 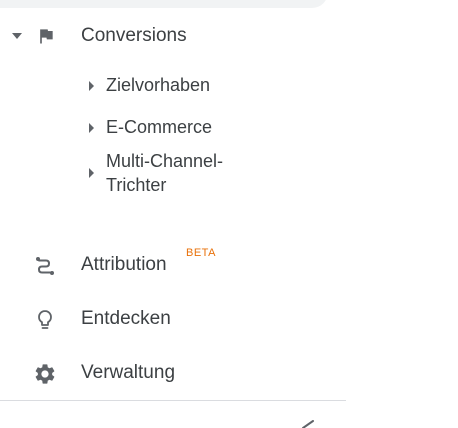 I want to click on nav-subitem-multi-channel-trichter: Multi-Channel- Trichter, so click(x=216, y=174).